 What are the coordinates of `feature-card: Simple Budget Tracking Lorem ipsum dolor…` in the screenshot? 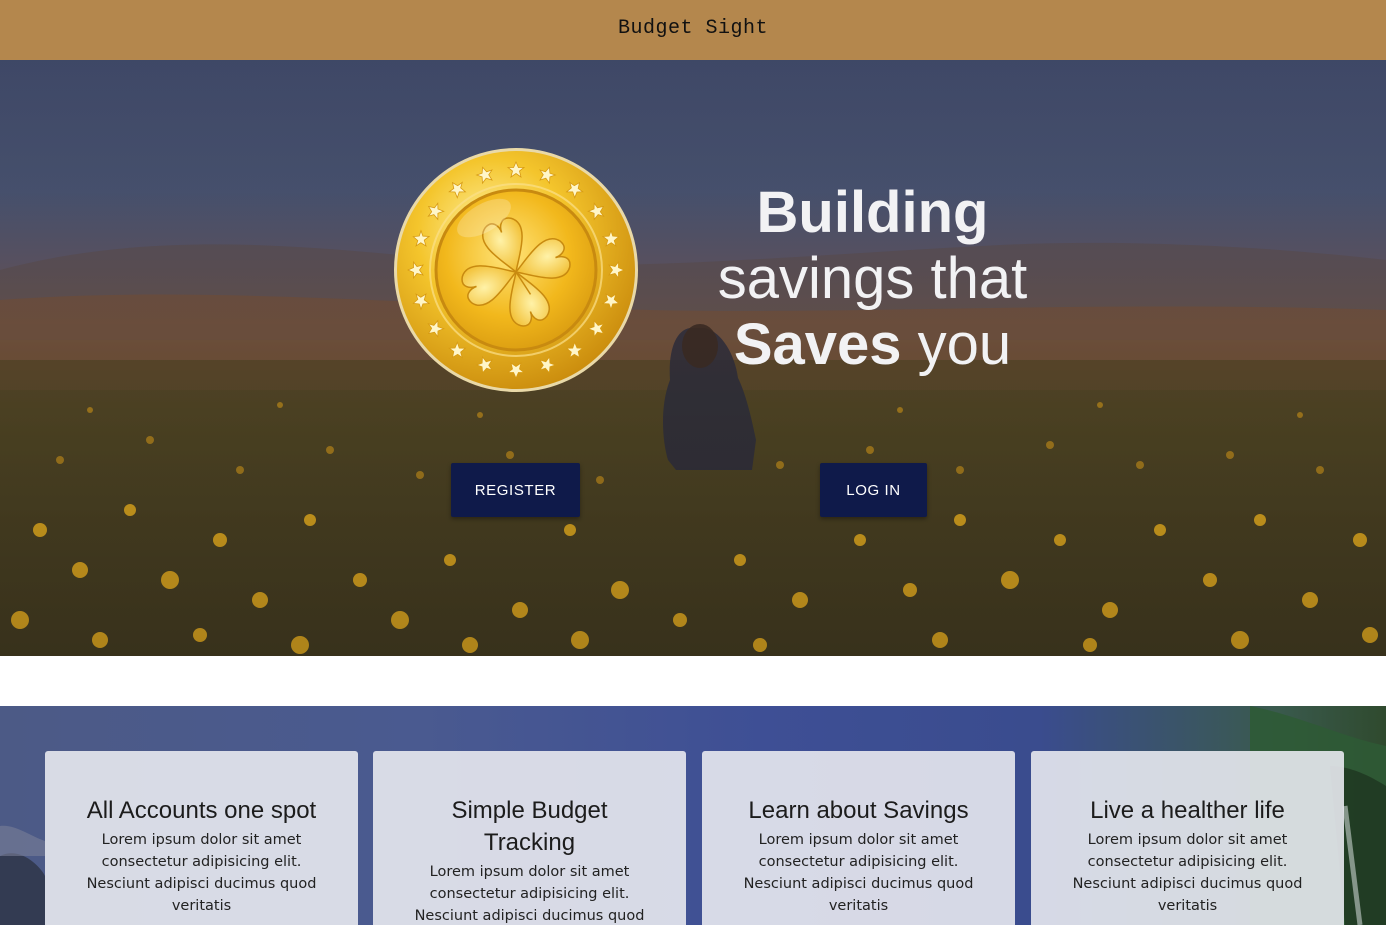 It's located at (529, 838).